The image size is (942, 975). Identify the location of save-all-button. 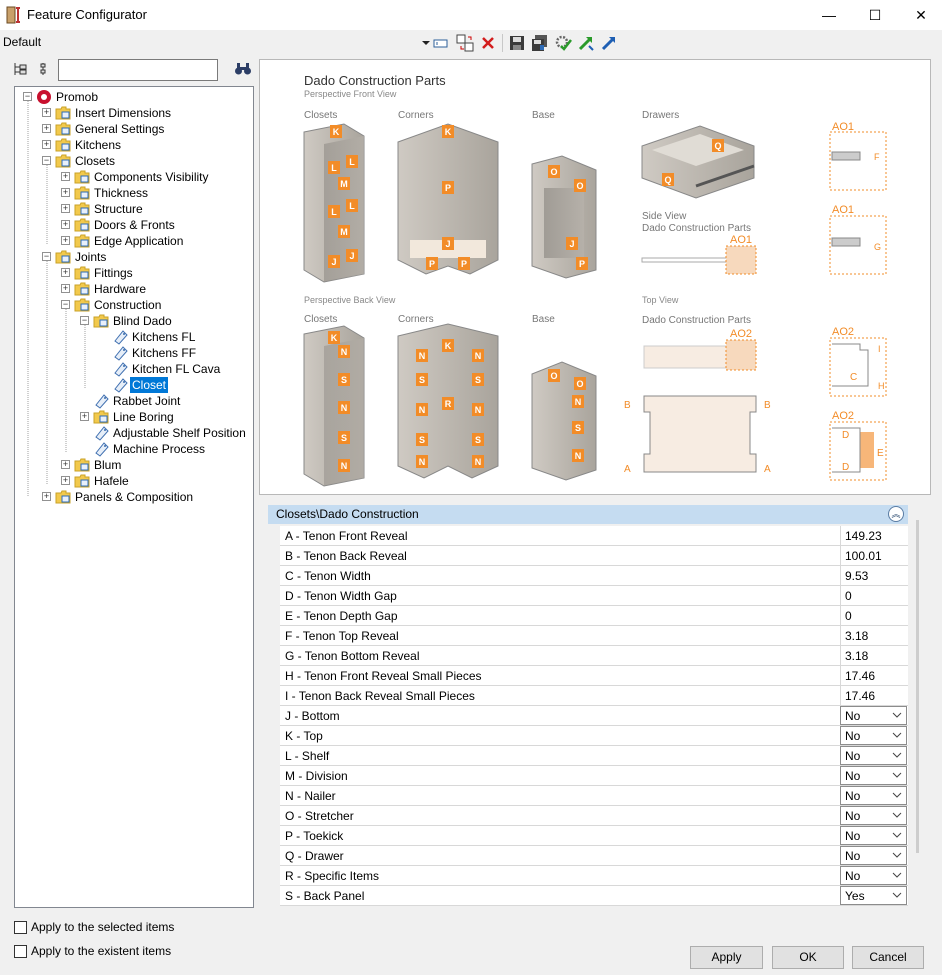
(540, 43).